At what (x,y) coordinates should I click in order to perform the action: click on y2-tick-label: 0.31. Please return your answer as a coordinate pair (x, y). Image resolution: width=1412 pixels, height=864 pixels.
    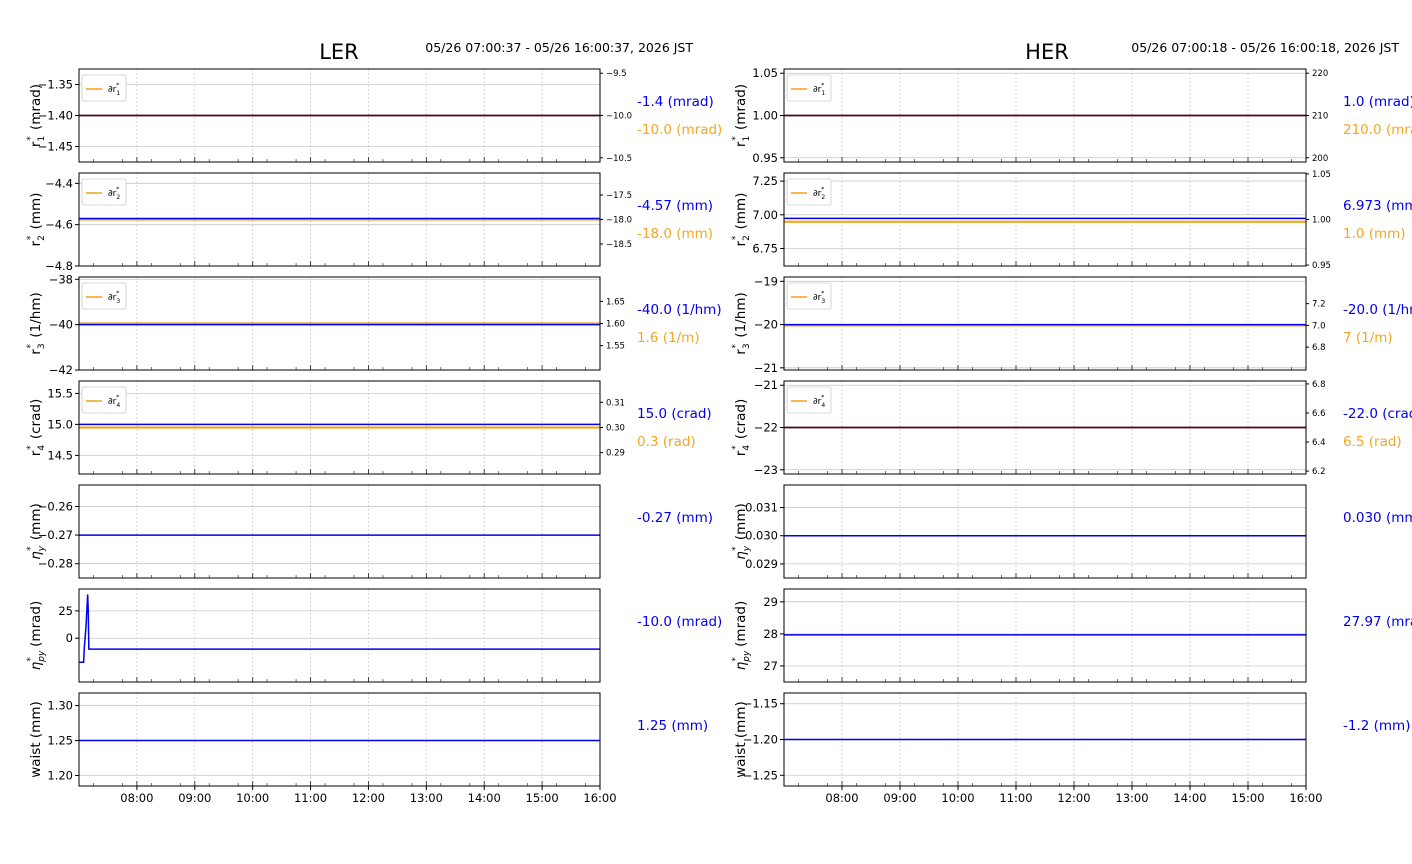
    Looking at the image, I should click on (615, 403).